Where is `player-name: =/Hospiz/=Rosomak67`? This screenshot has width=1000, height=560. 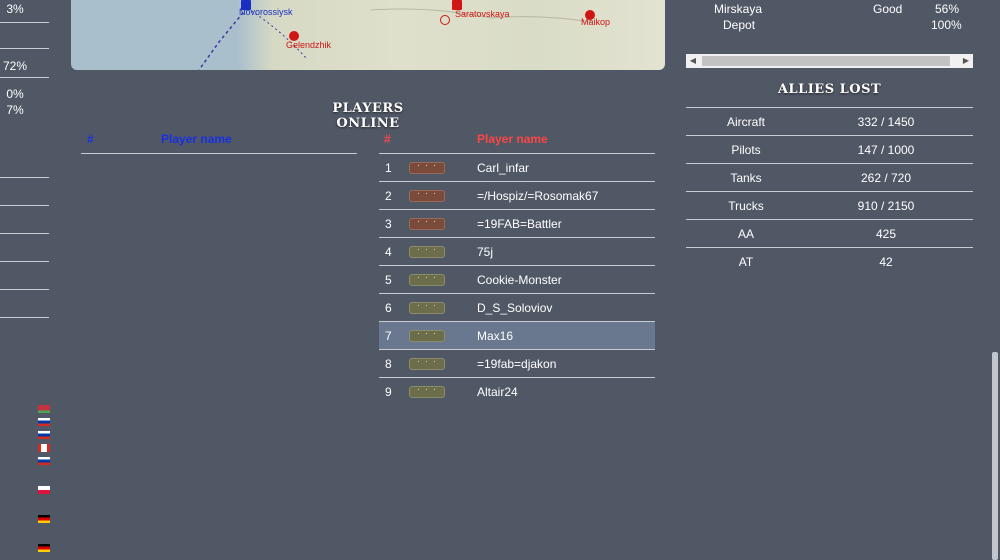
player-name: =/Hospiz/=Rosomak67 is located at coordinates (538, 196).